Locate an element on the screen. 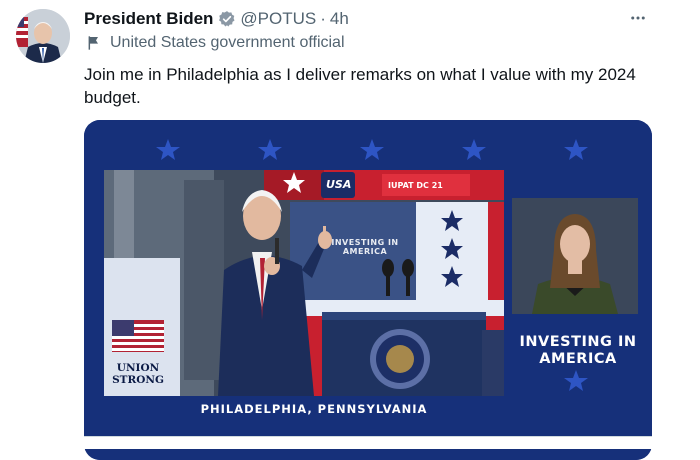  account-label: United States government official is located at coordinates (215, 43).